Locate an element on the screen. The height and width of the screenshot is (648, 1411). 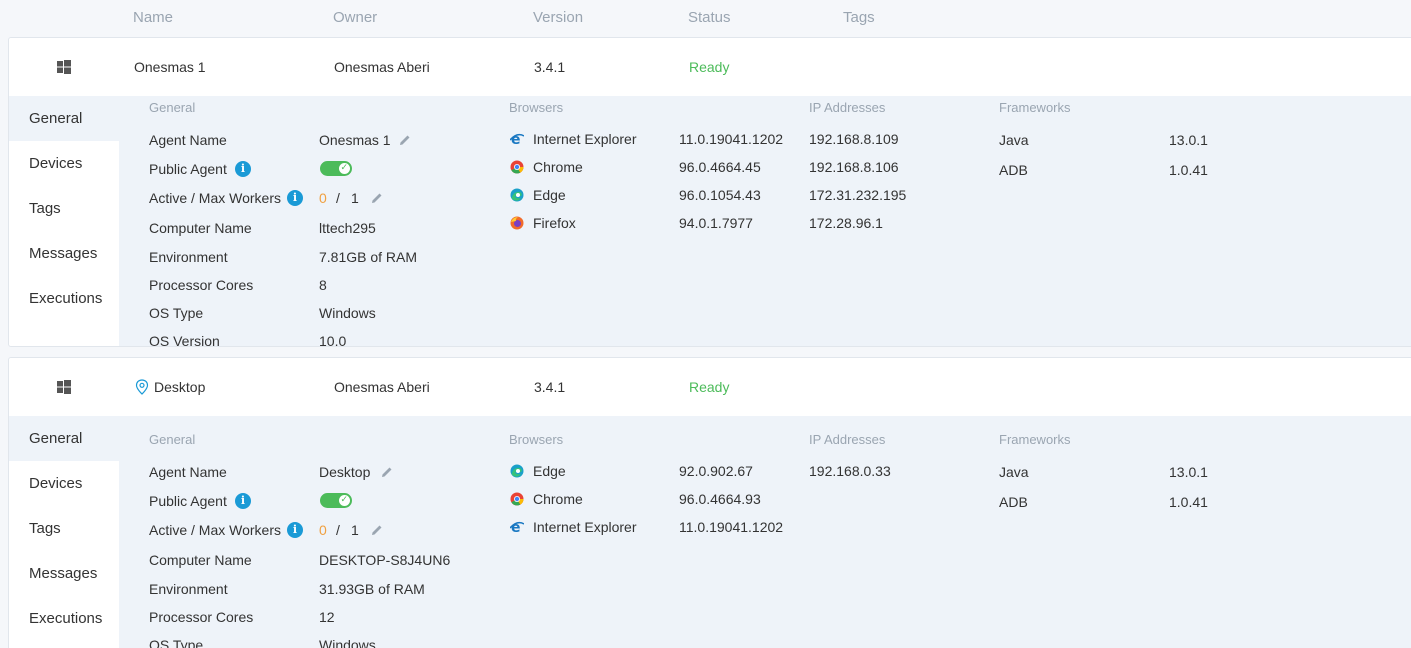
ip-address: 192.168.0.33 is located at coordinates (850, 471).